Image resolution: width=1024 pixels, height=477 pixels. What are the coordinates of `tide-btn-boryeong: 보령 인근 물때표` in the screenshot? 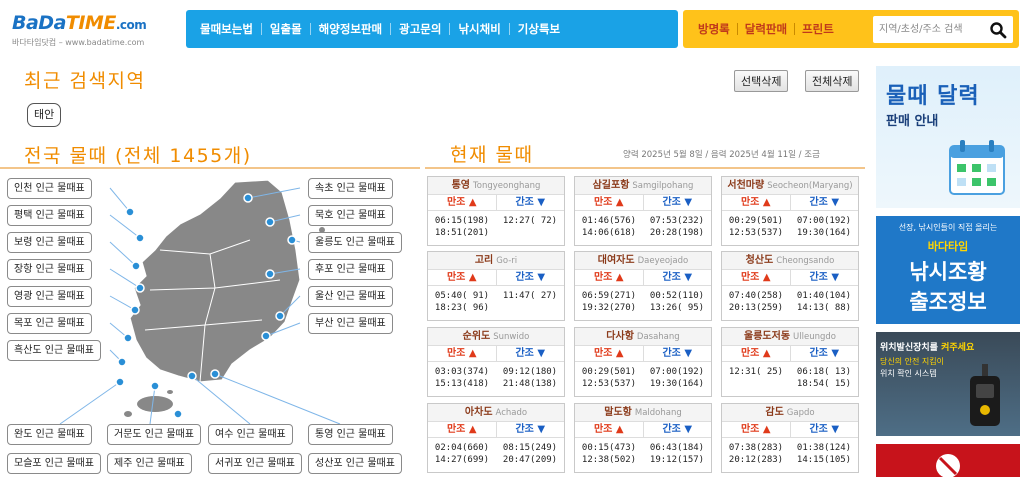 It's located at (49, 242).